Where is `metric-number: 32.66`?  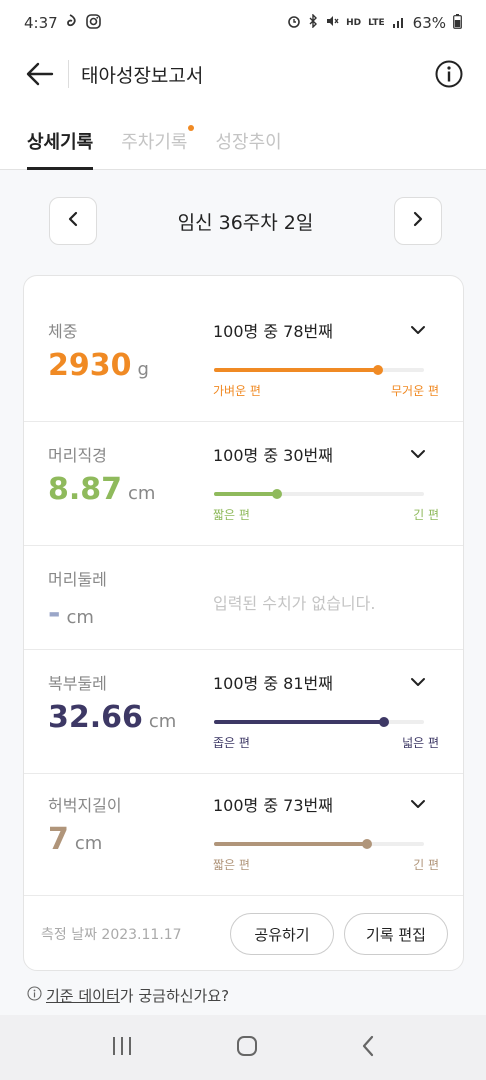 metric-number: 32.66 is located at coordinates (95, 717).